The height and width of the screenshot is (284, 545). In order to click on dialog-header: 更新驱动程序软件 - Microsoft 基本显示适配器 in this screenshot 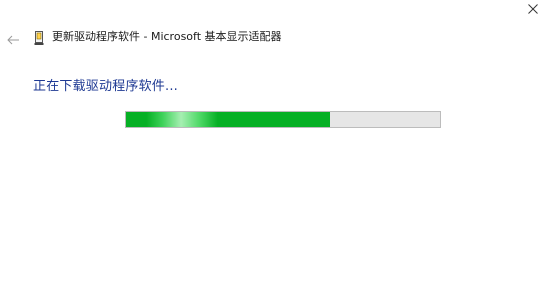, I will do `click(272, 41)`.